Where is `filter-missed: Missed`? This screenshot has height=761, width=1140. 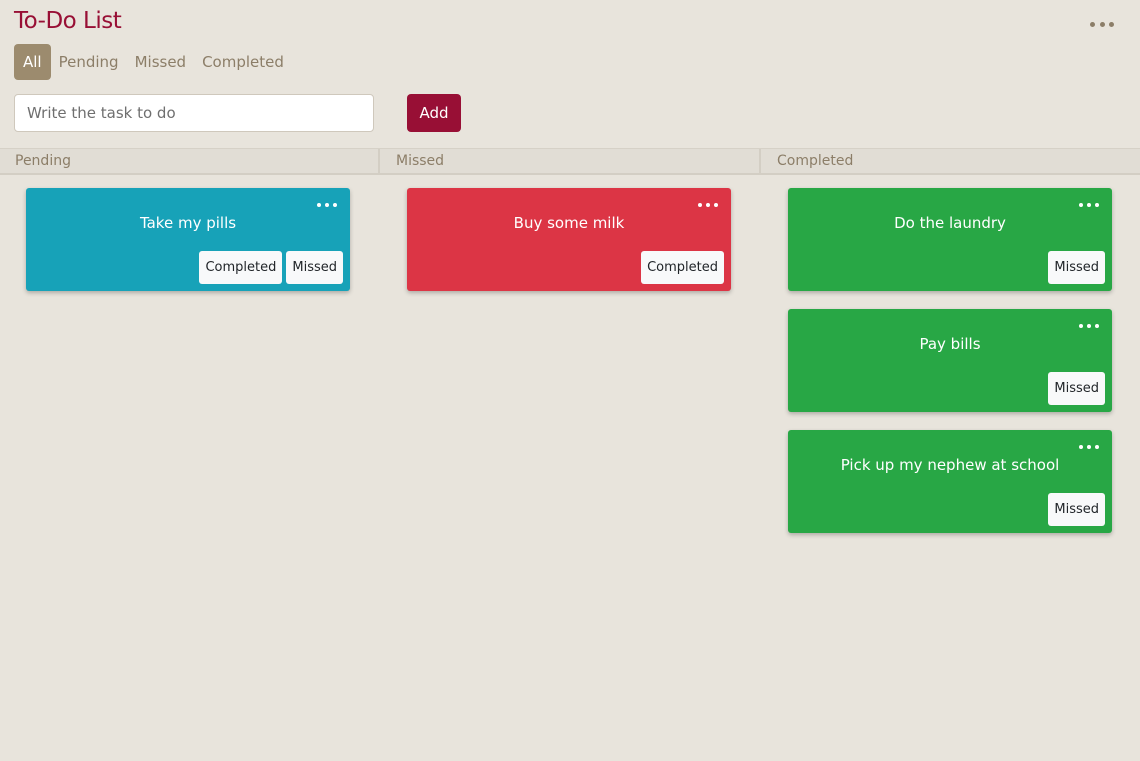
filter-missed: Missed is located at coordinates (161, 62).